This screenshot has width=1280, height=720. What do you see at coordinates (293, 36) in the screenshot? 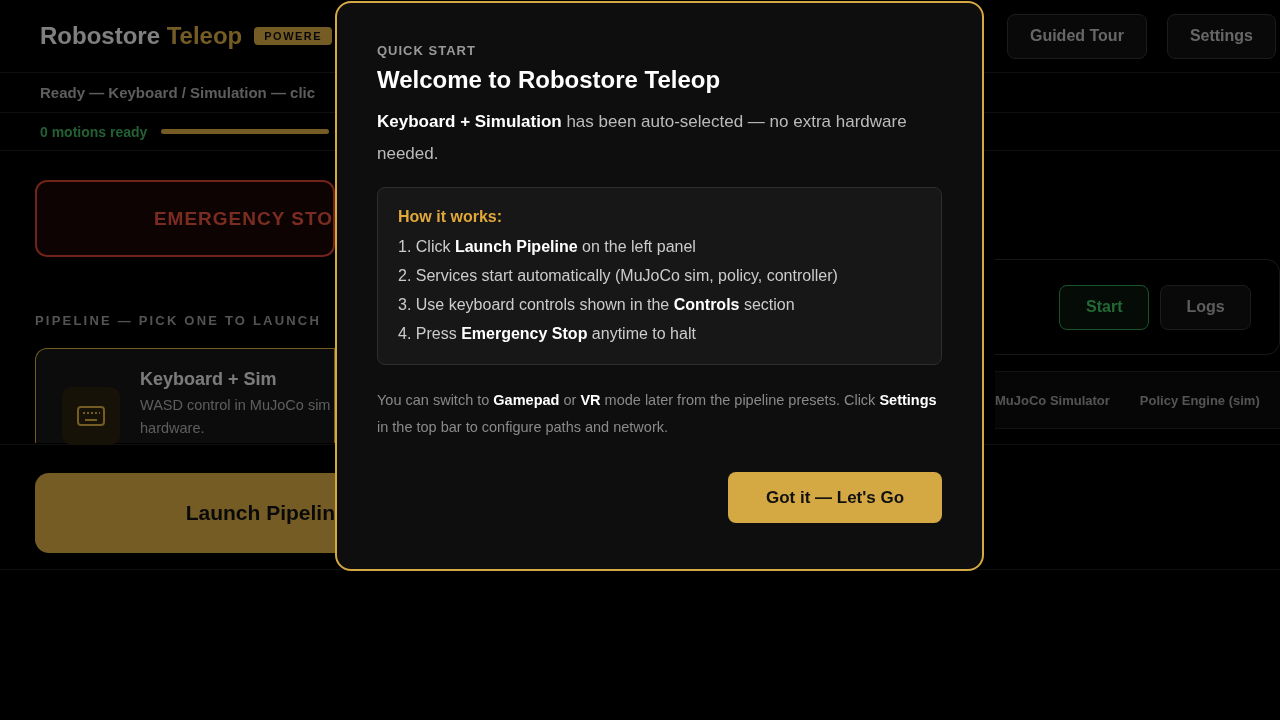
I see `badge: POWERE` at bounding box center [293, 36].